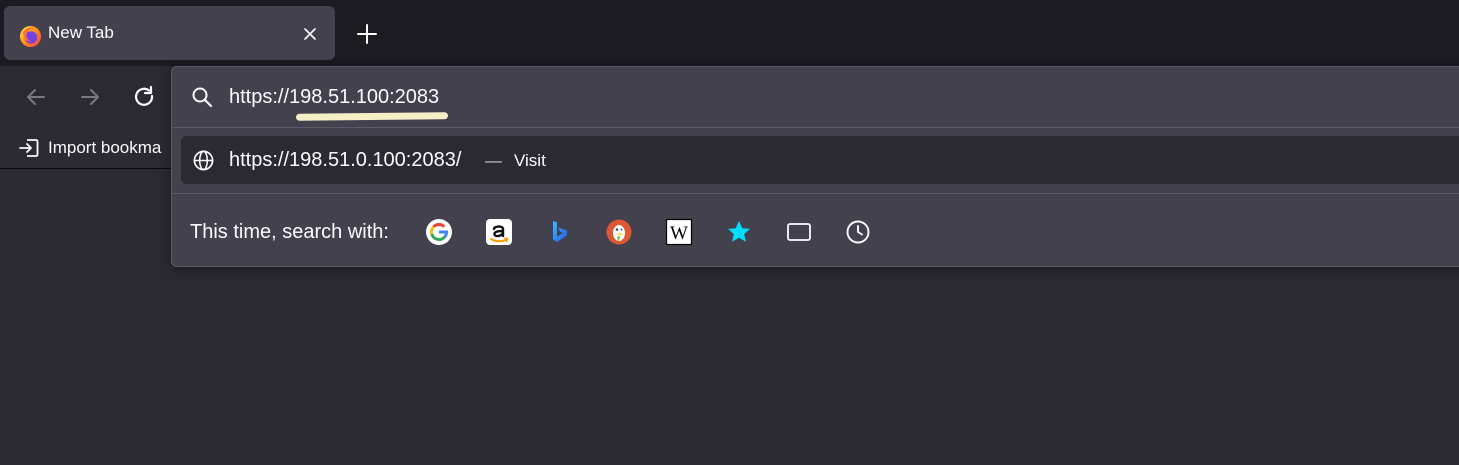  I want to click on wikipedia-icon: W, so click(679, 232).